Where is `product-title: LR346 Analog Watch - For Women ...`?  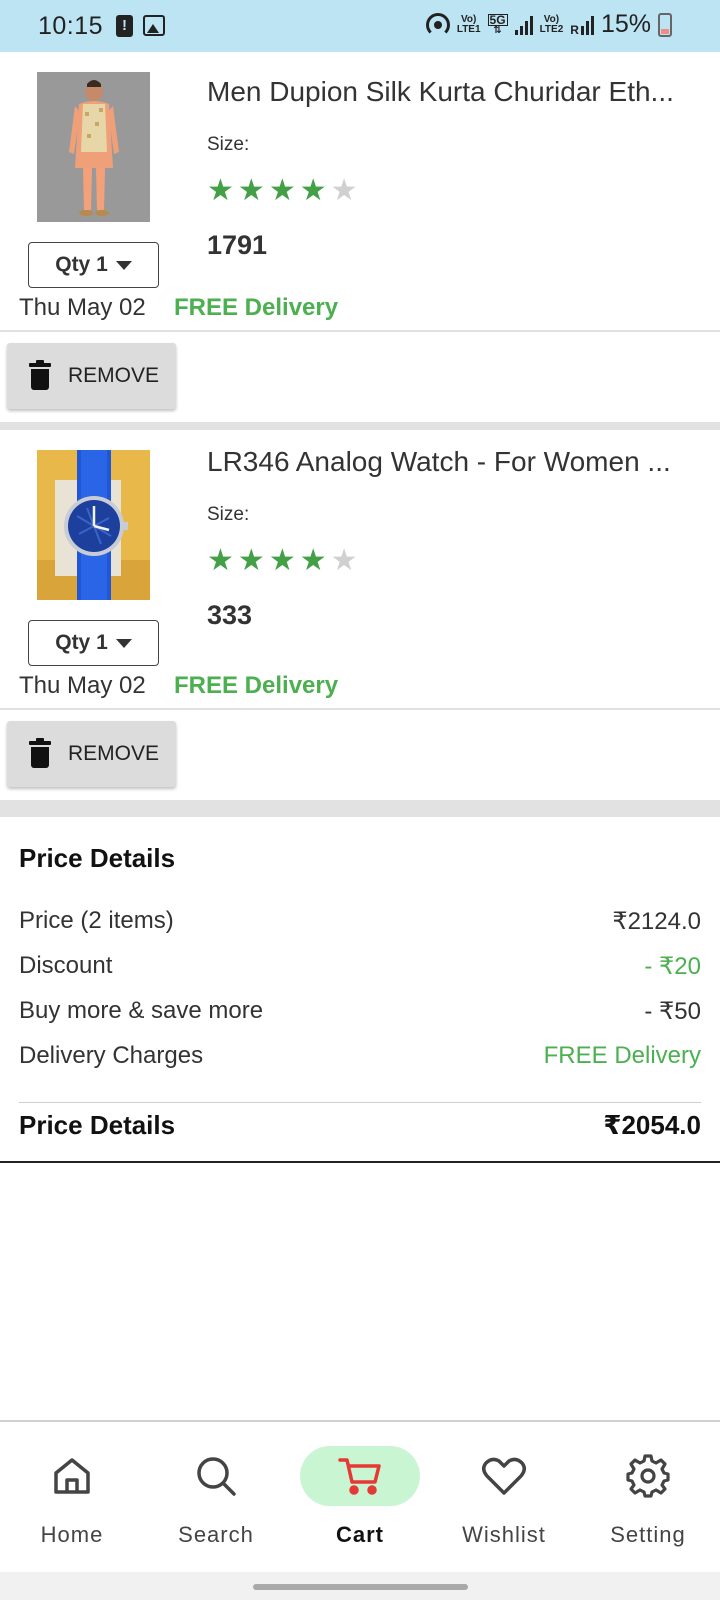 product-title: LR346 Analog Watch - For Women ... is located at coordinates (452, 462).